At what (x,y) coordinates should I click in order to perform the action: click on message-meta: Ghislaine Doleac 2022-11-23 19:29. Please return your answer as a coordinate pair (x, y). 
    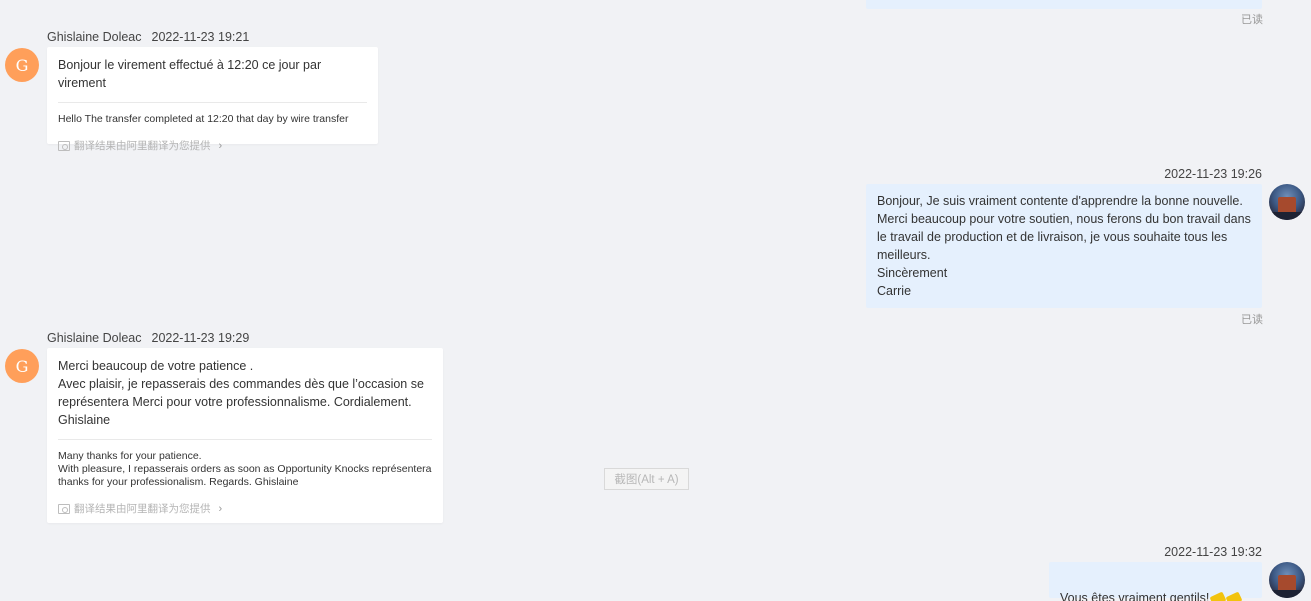
    Looking at the image, I should click on (148, 338).